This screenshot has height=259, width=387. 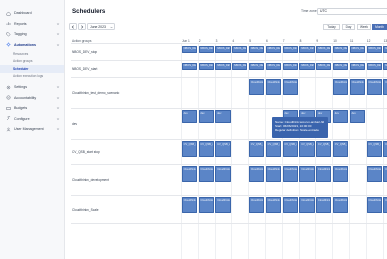 I want to click on view-week-button: Week, so click(x=364, y=26).